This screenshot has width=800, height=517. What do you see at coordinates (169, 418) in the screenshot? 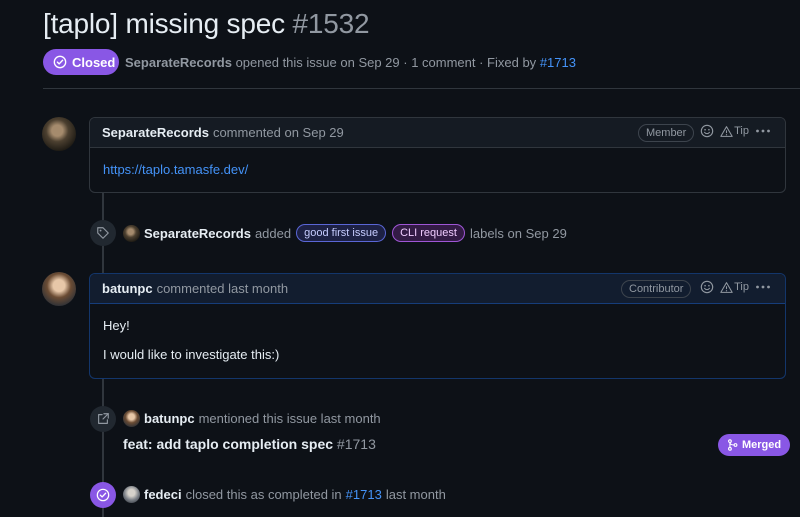
I see `event-actor: batunpc` at bounding box center [169, 418].